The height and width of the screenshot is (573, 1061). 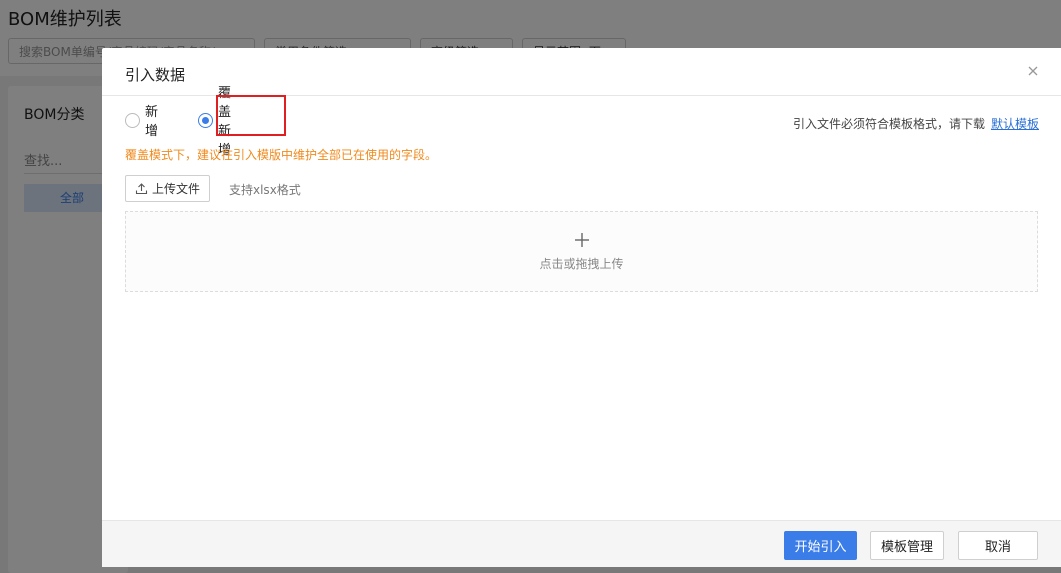 What do you see at coordinates (820, 545) in the screenshot?
I see `start-import-button: 开始引入` at bounding box center [820, 545].